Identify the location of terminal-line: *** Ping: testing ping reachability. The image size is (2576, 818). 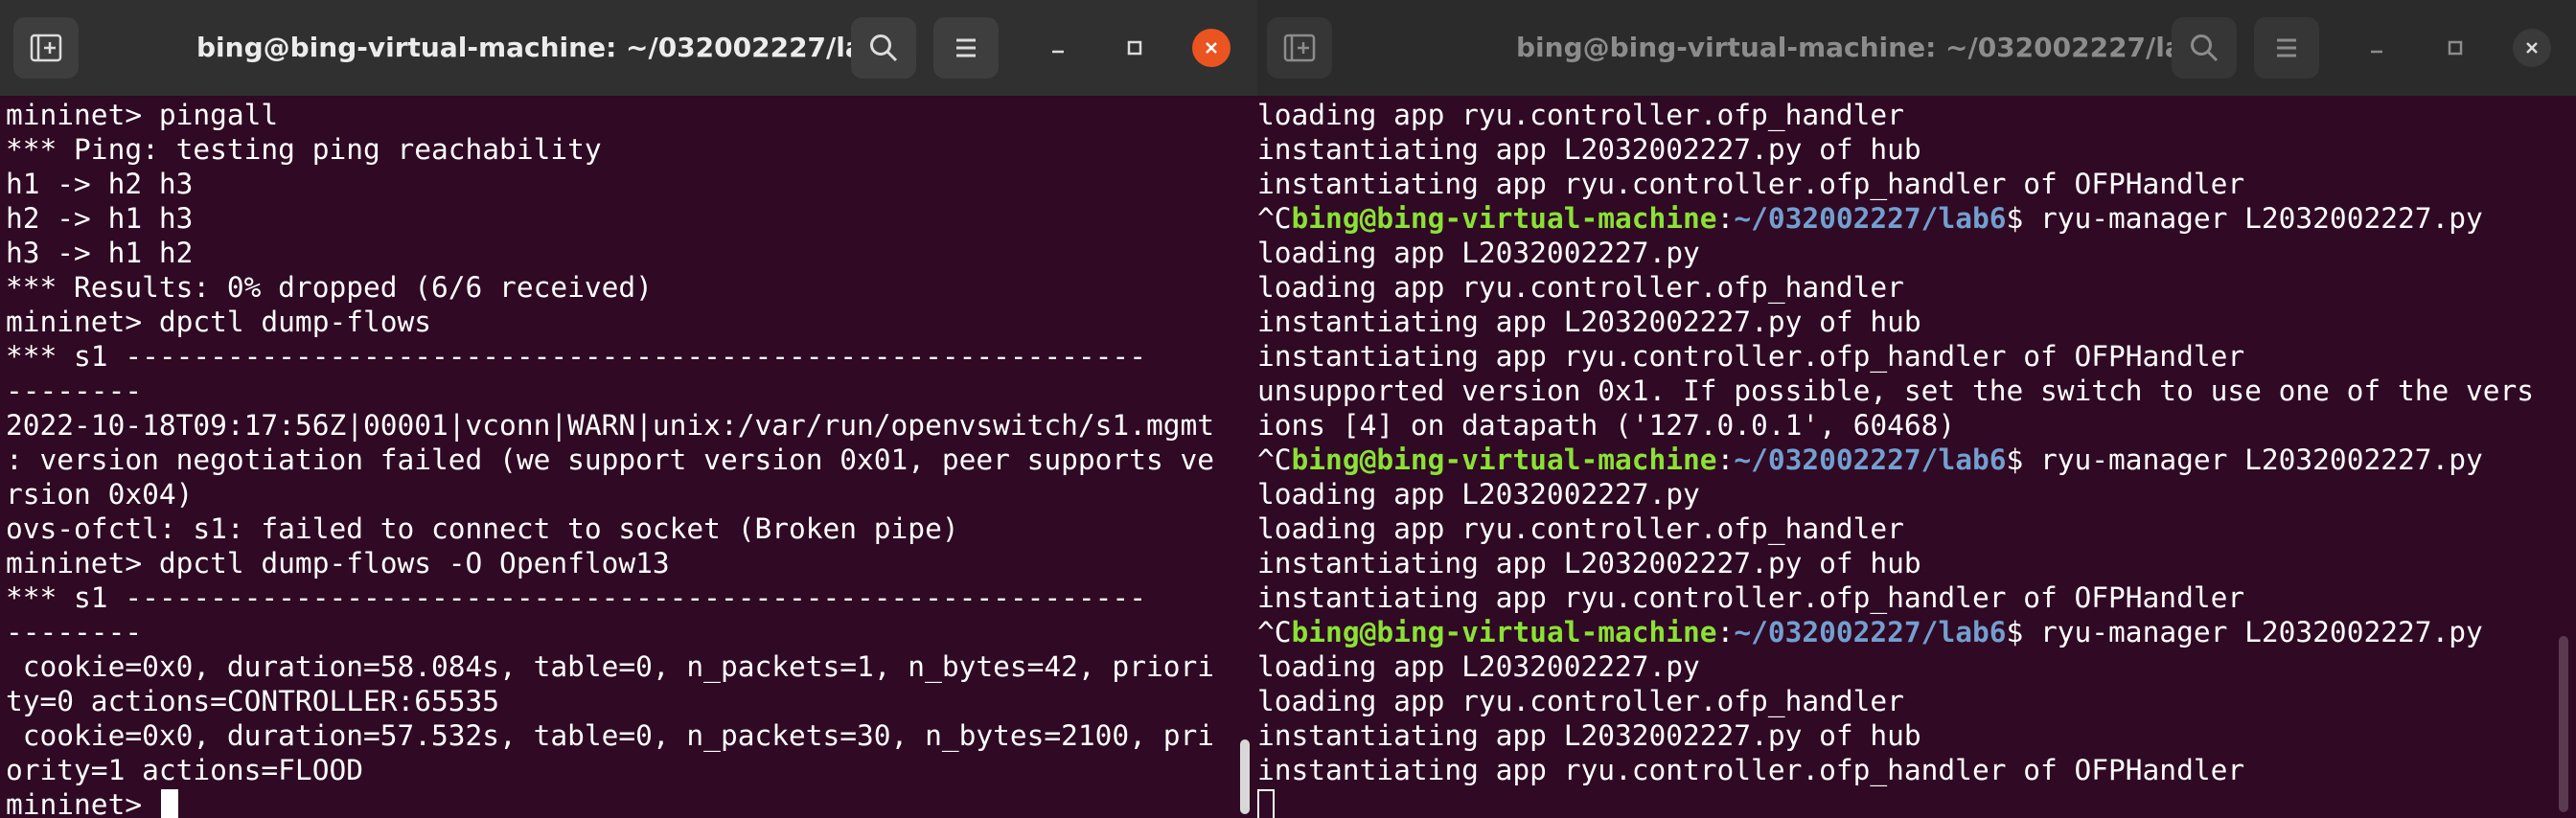
(304, 149).